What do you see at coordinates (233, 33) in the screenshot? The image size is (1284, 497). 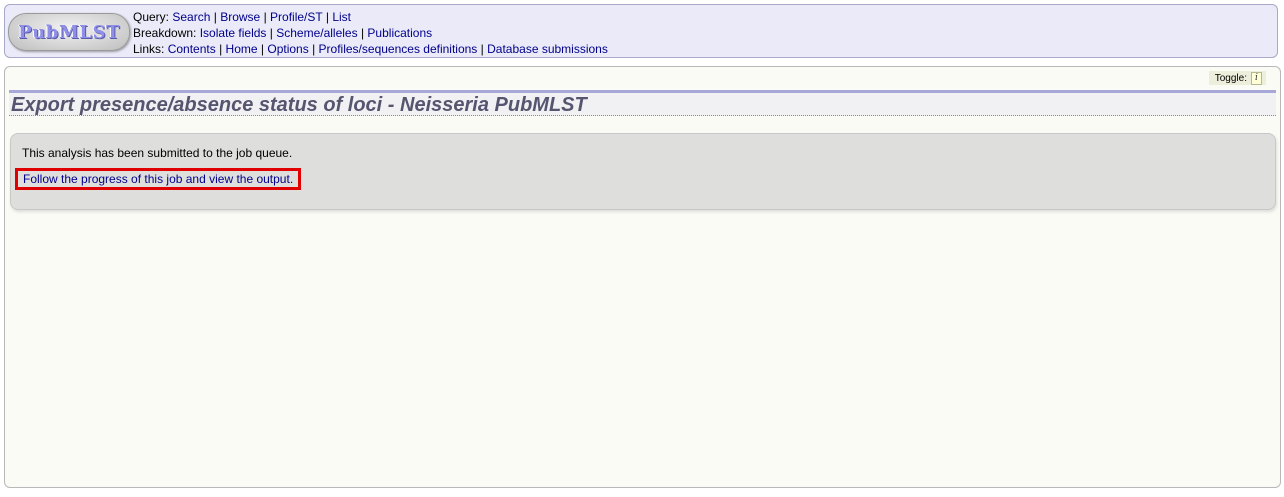 I see `nav-link-isolate-fields: Isolate fields` at bounding box center [233, 33].